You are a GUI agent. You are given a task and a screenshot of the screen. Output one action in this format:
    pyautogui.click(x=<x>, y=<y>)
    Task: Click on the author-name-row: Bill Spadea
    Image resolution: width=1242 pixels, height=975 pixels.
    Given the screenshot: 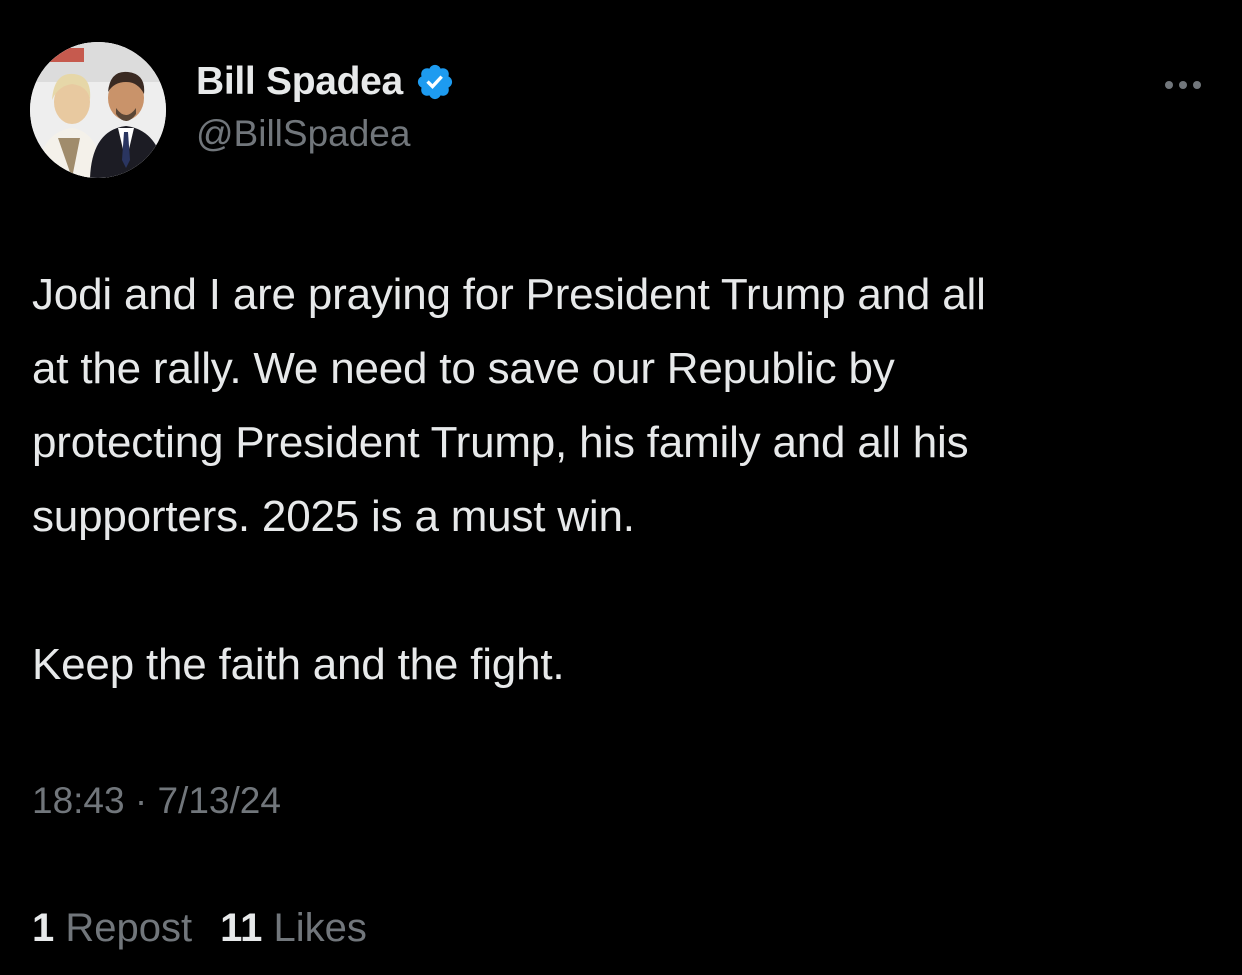 What is the action you would take?
    pyautogui.click(x=325, y=82)
    